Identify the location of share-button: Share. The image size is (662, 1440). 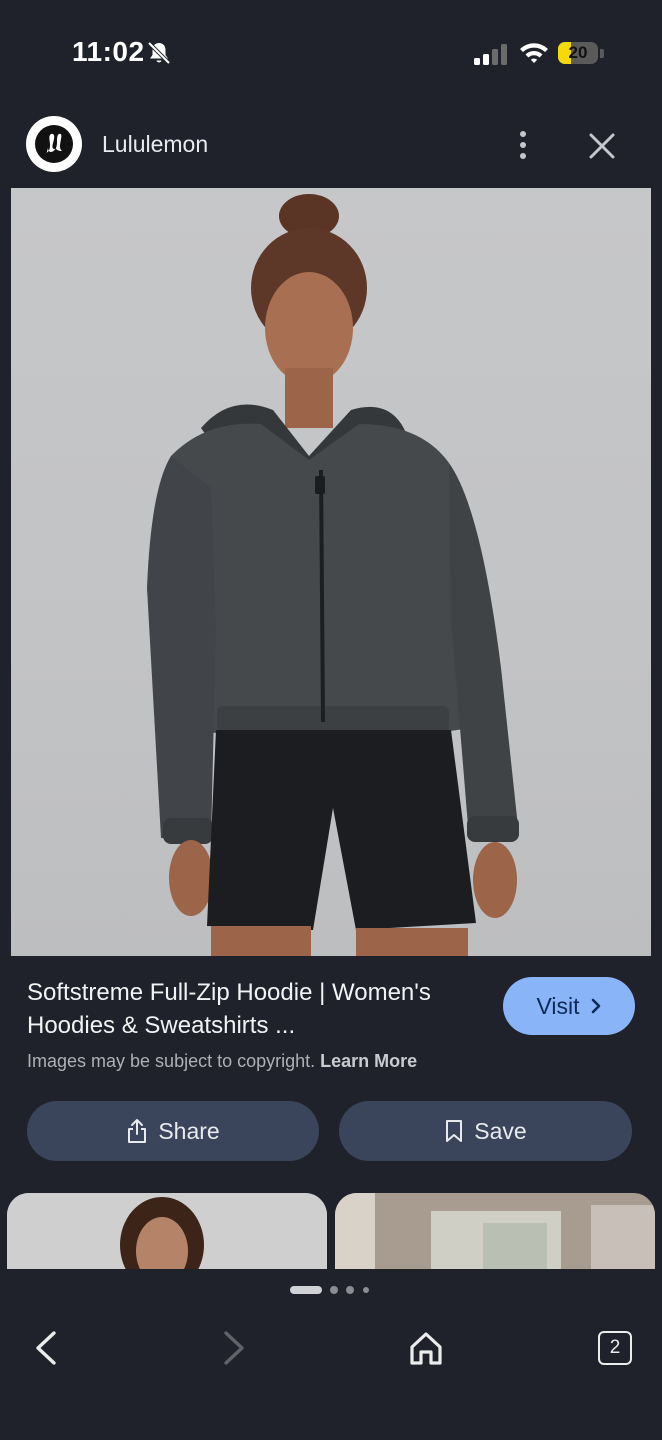
(173, 1131).